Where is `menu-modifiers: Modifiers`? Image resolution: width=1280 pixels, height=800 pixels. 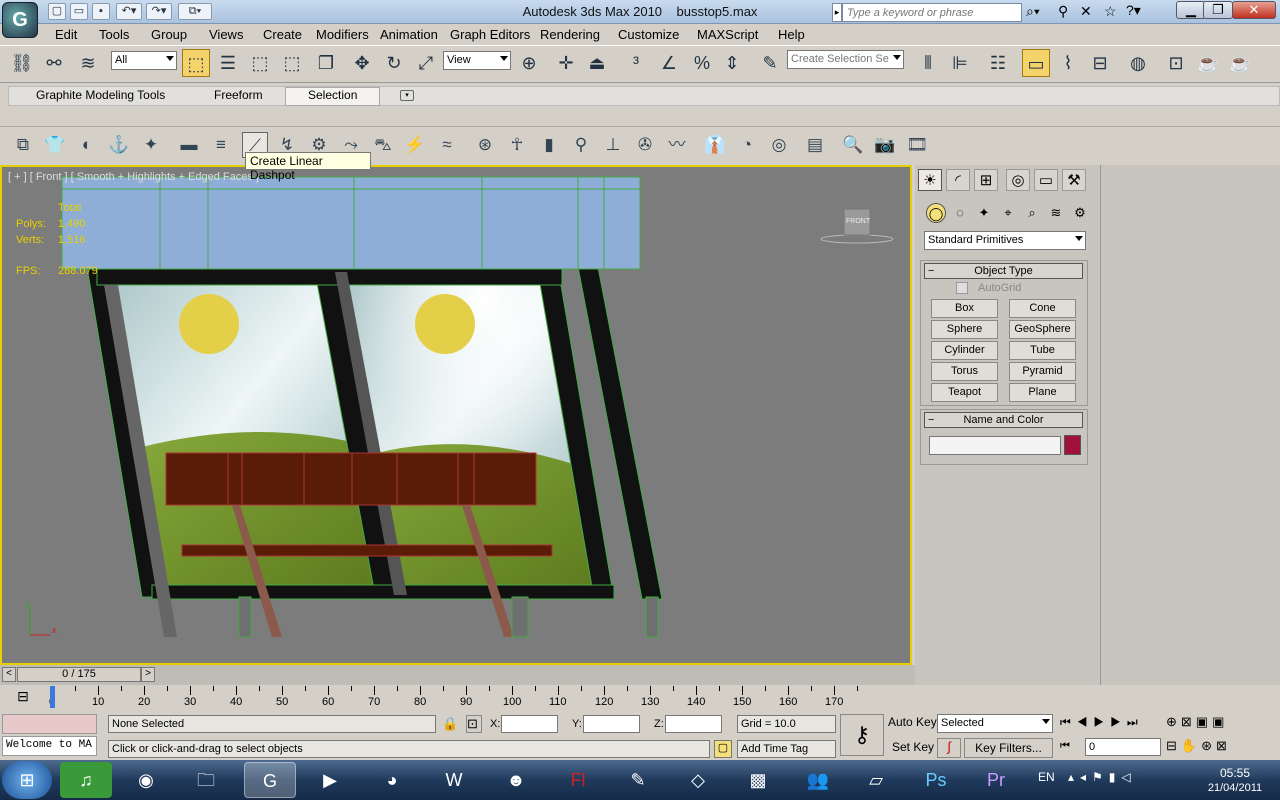 menu-modifiers: Modifiers is located at coordinates (342, 34).